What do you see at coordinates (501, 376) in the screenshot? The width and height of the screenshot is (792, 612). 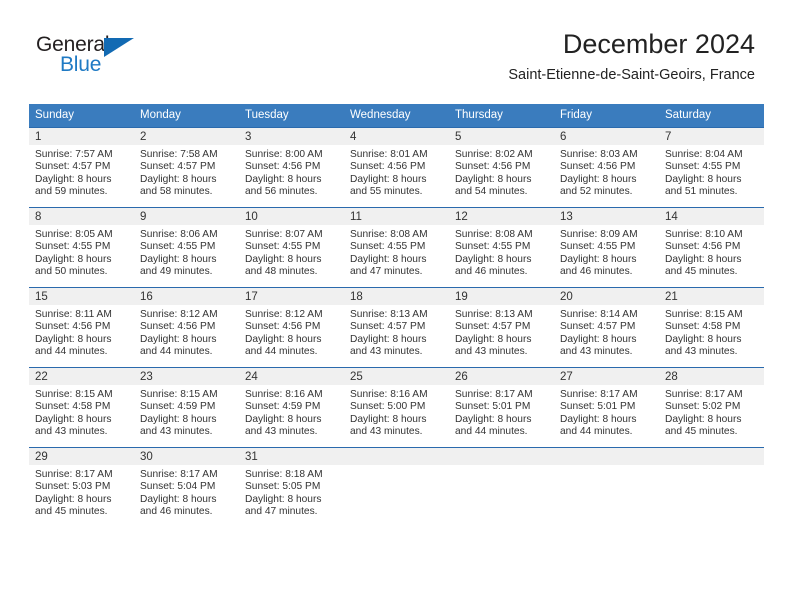 I see `day-number: 26` at bounding box center [501, 376].